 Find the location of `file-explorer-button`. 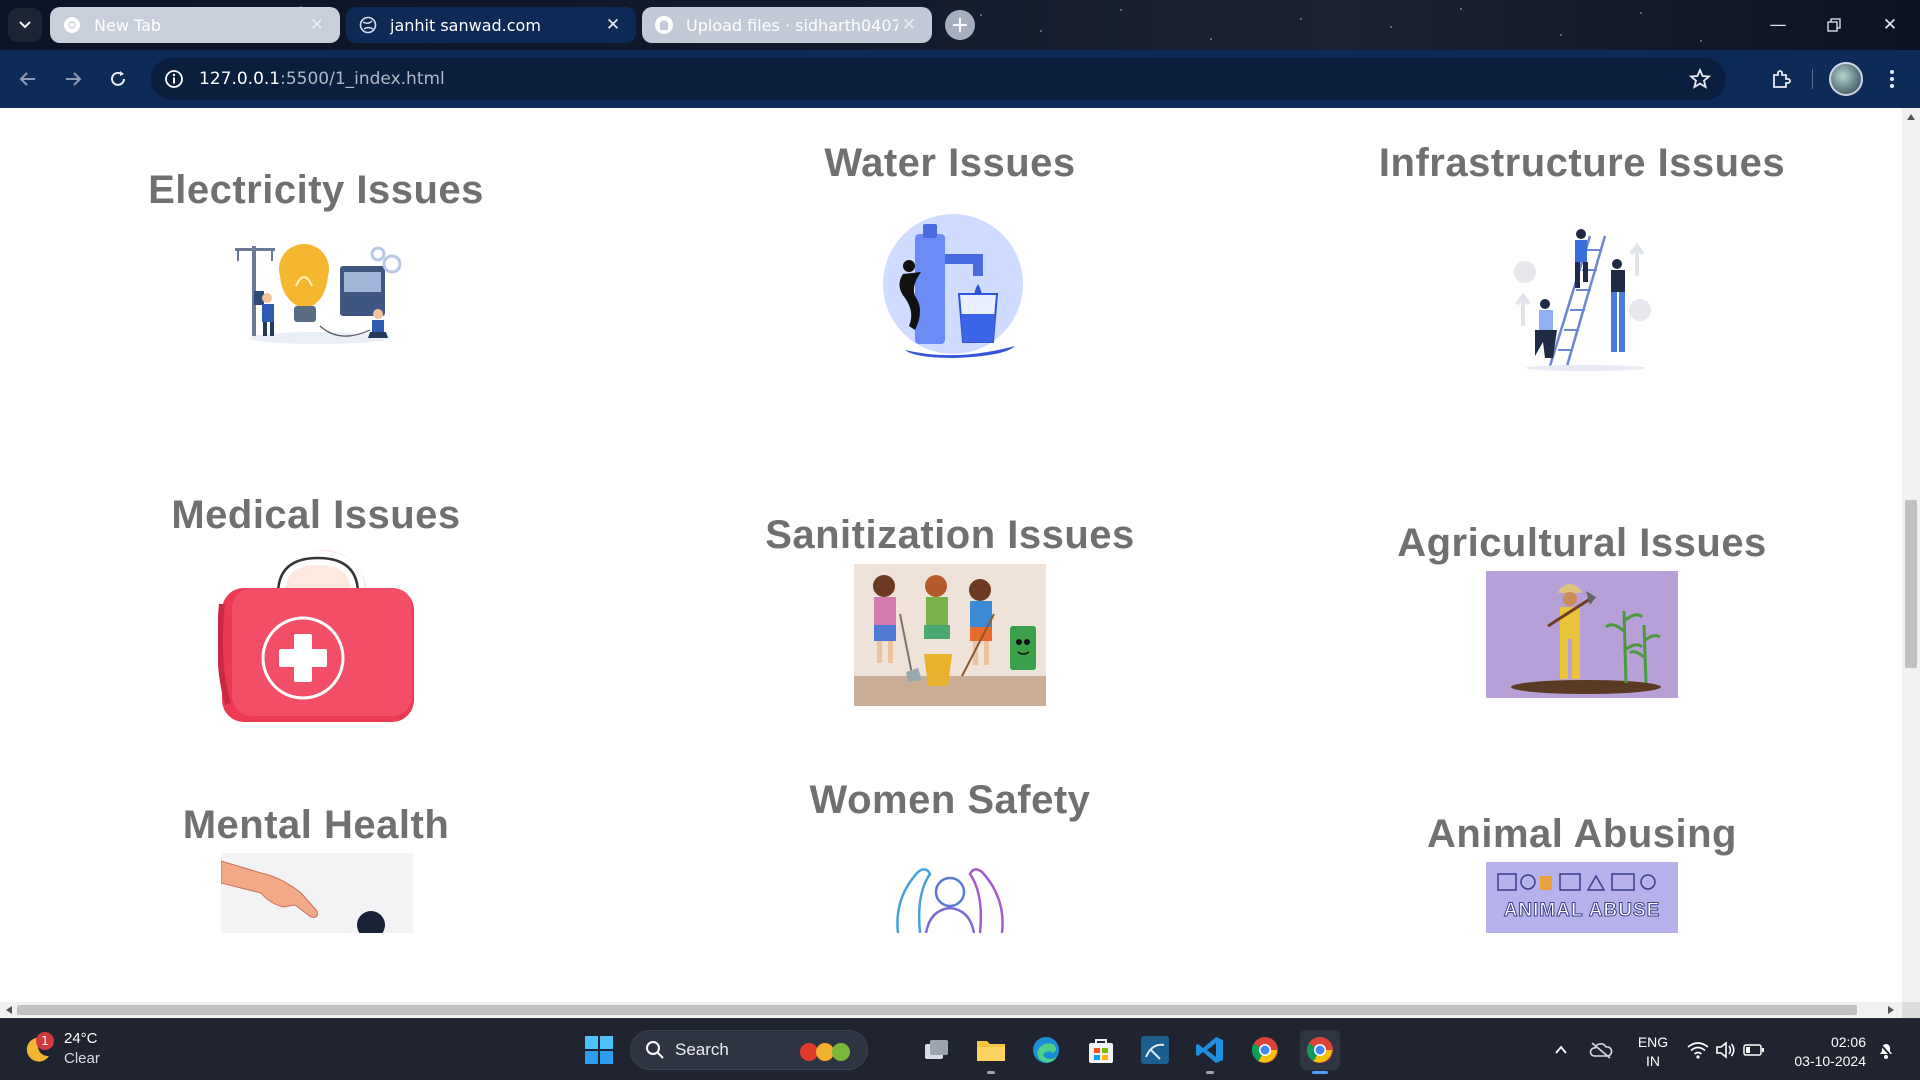

file-explorer-button is located at coordinates (991, 1052).